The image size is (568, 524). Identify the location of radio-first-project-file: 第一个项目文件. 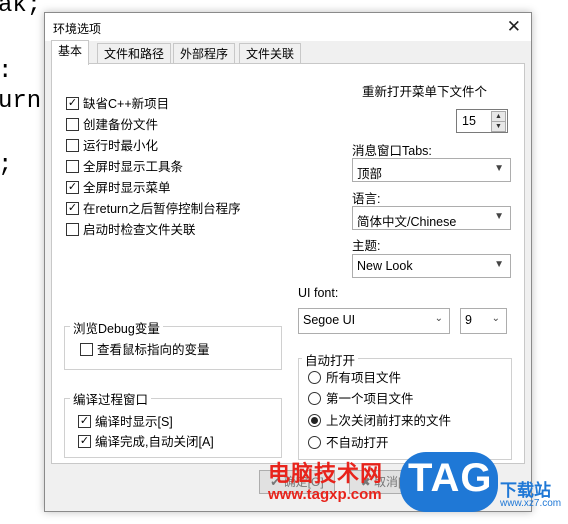
(361, 399).